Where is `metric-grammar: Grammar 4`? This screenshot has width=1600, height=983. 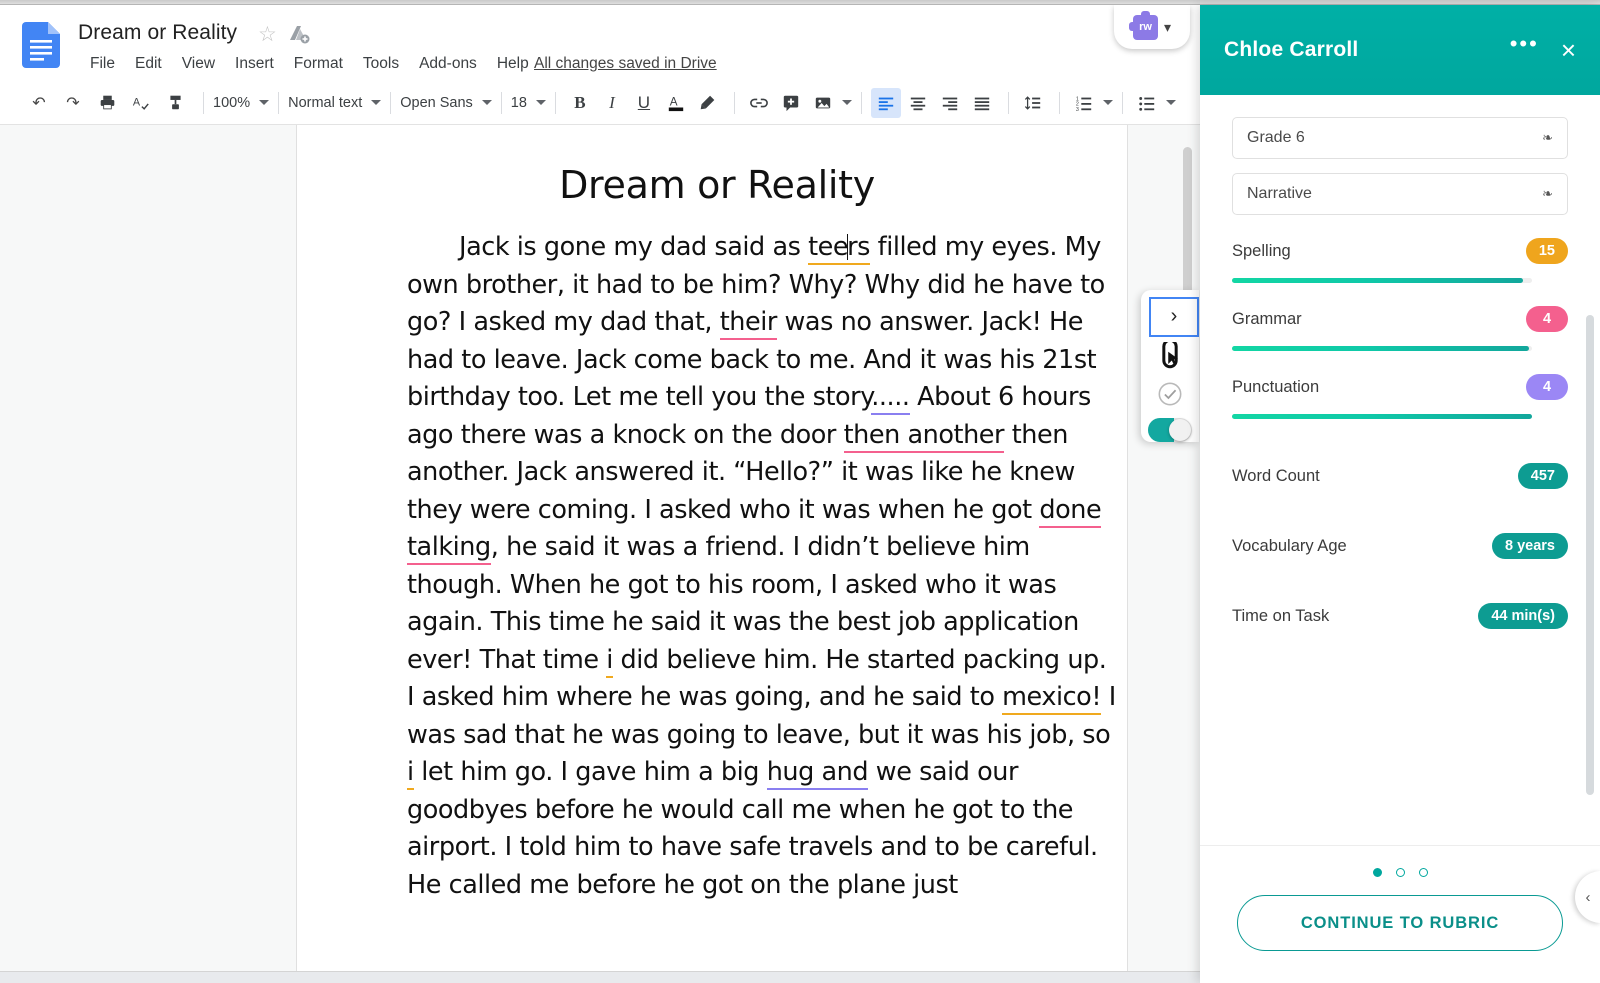 metric-grammar: Grammar 4 is located at coordinates (1400, 328).